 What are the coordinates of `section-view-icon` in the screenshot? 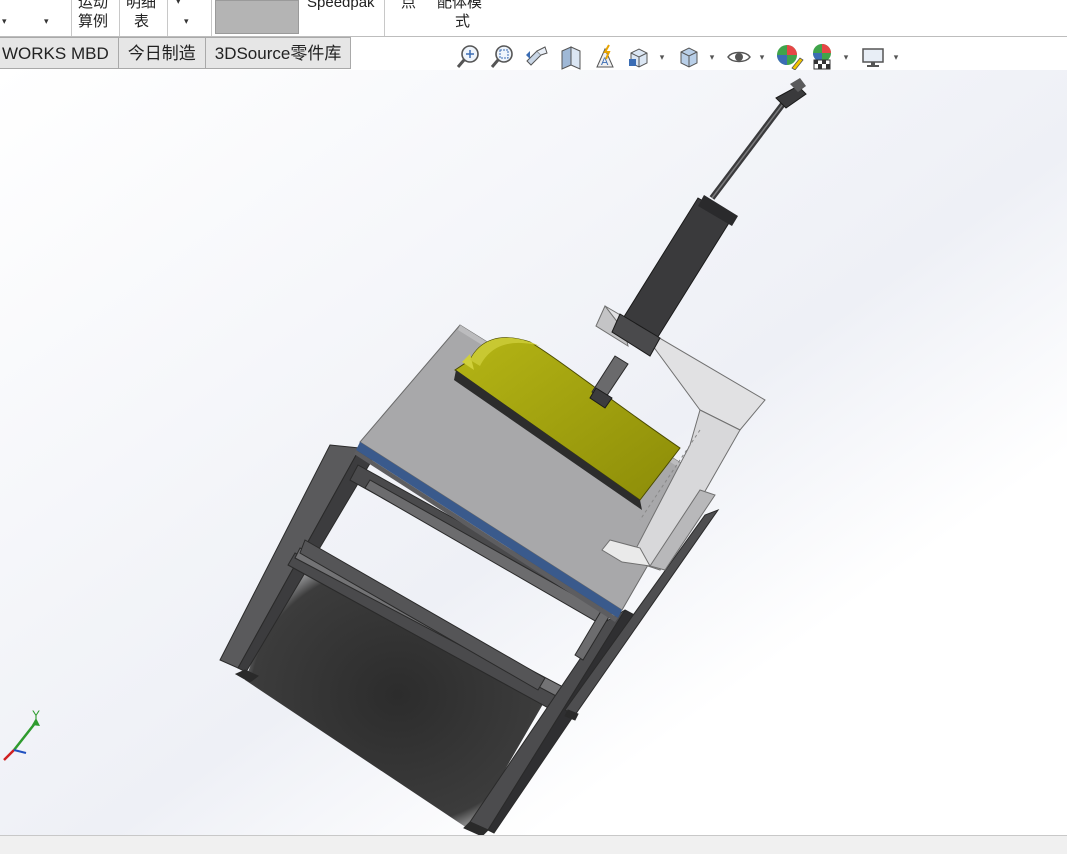 It's located at (571, 57).